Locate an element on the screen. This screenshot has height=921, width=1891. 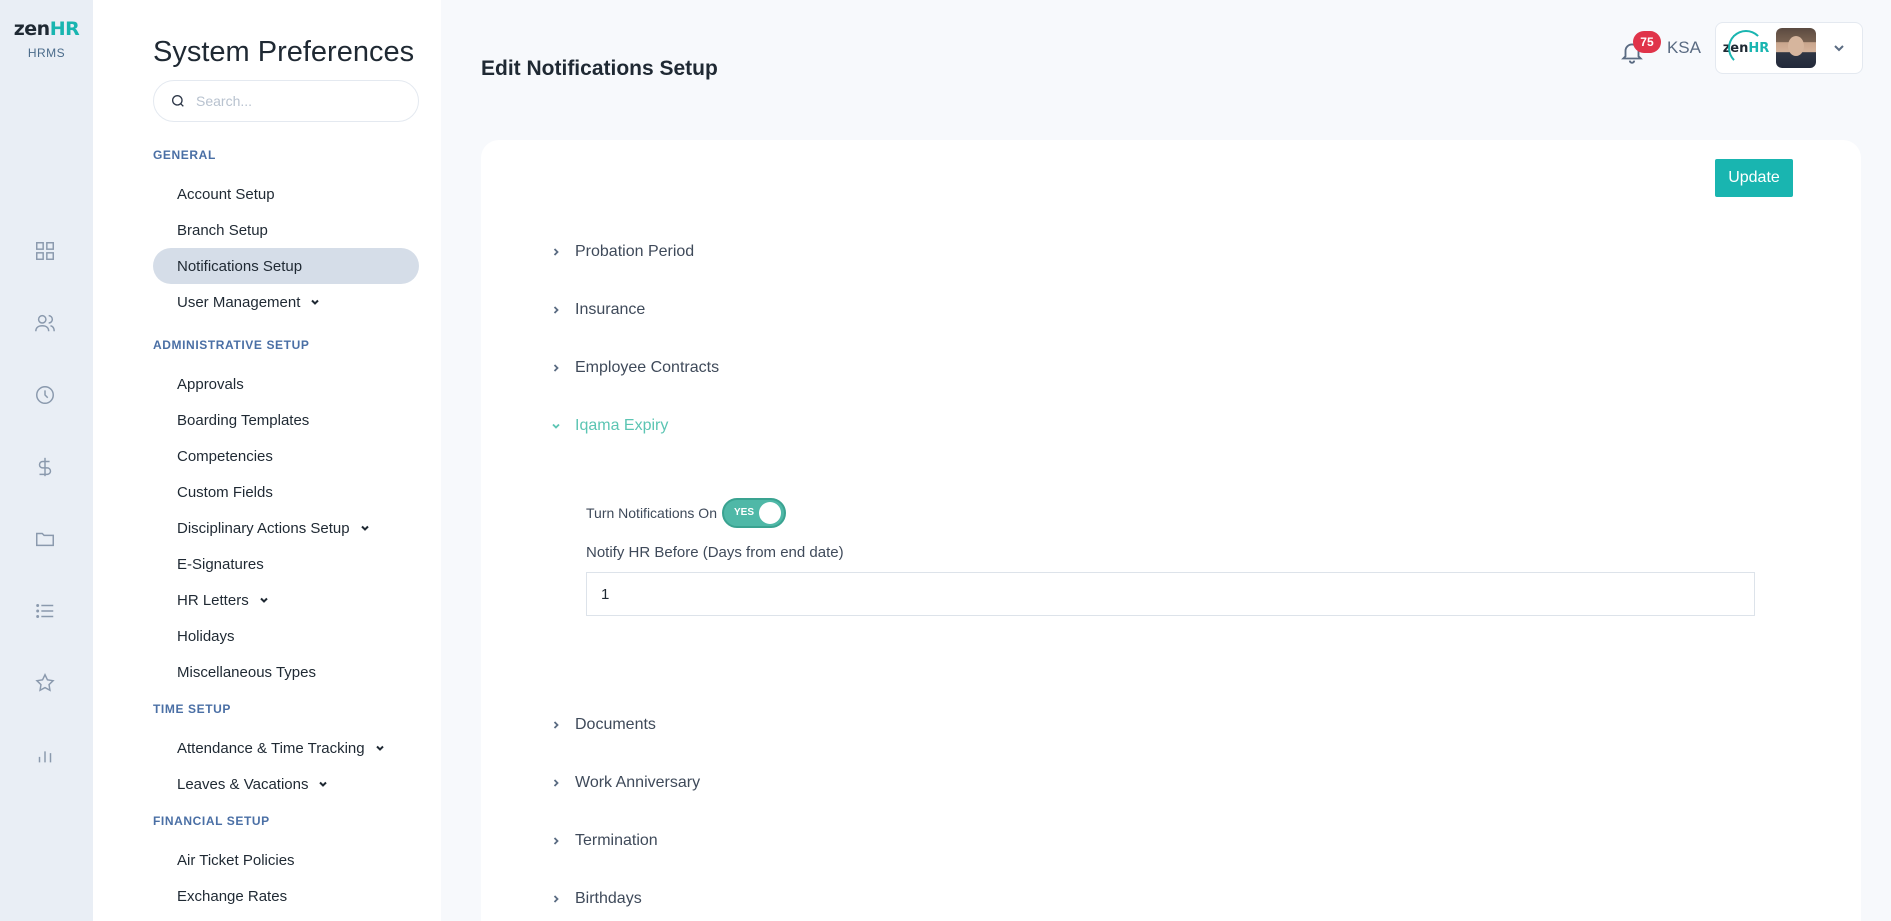
company-logo: zen HR is located at coordinates (1746, 48).